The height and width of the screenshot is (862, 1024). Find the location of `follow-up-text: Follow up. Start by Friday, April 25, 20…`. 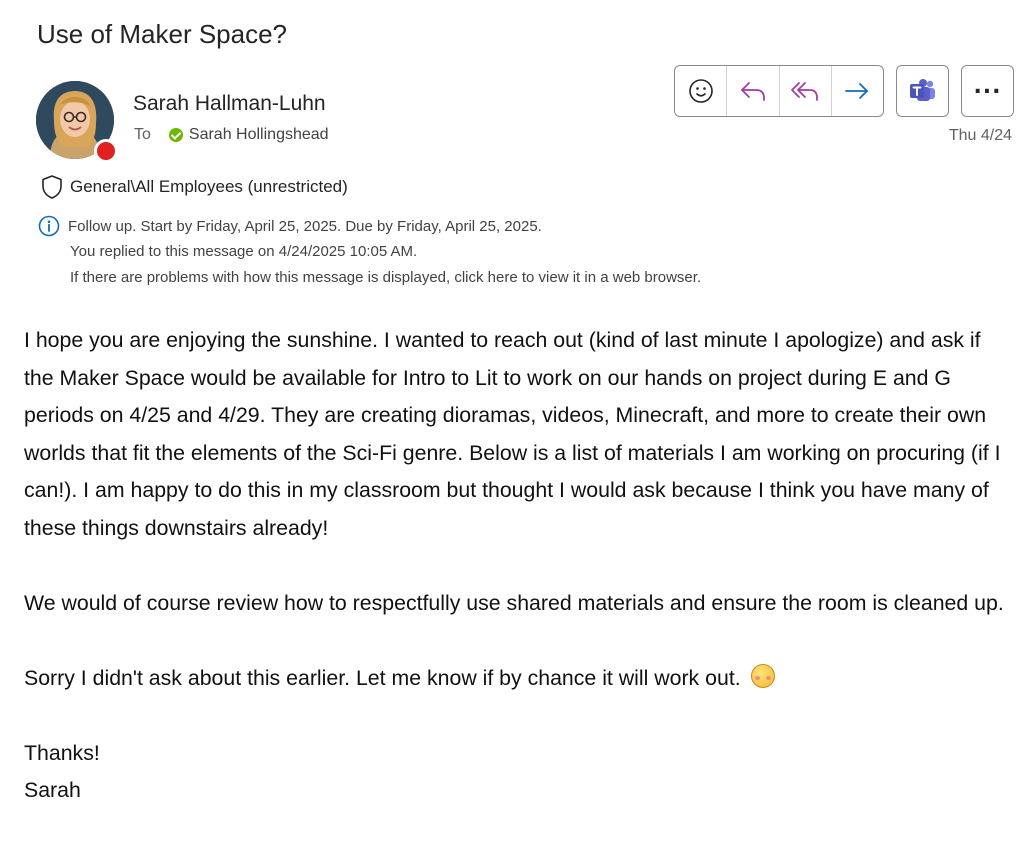

follow-up-text: Follow up. Start by Friday, April 25, 20… is located at coordinates (305, 226).